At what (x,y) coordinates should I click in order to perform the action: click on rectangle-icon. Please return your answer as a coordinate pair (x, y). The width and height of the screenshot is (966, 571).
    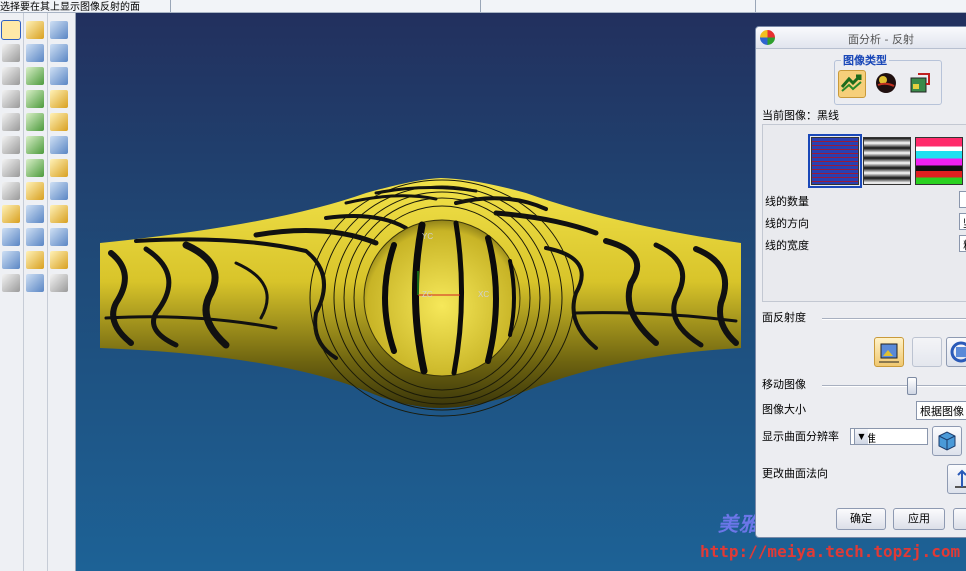
    Looking at the image, I should click on (35, 53).